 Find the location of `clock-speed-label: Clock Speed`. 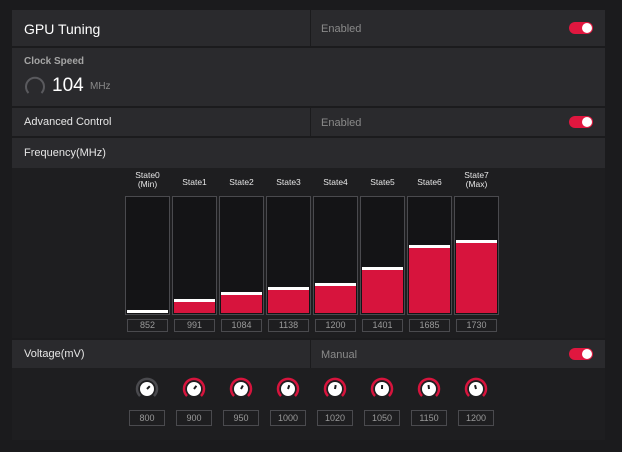

clock-speed-label: Clock Speed is located at coordinates (54, 61).